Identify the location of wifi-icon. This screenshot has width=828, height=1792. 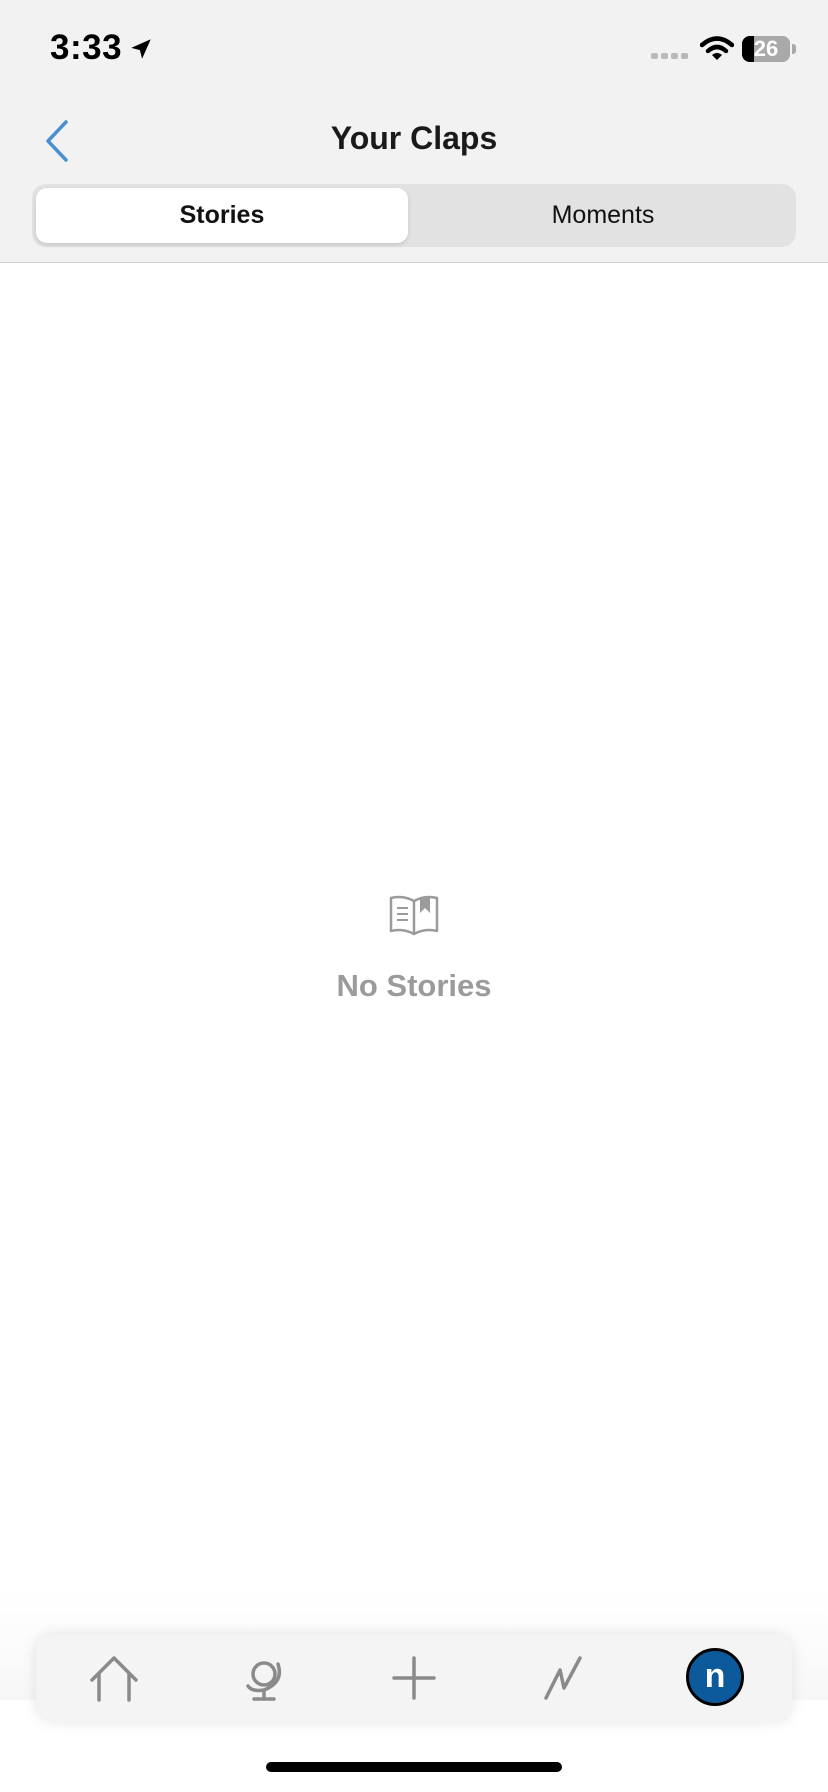
(717, 48).